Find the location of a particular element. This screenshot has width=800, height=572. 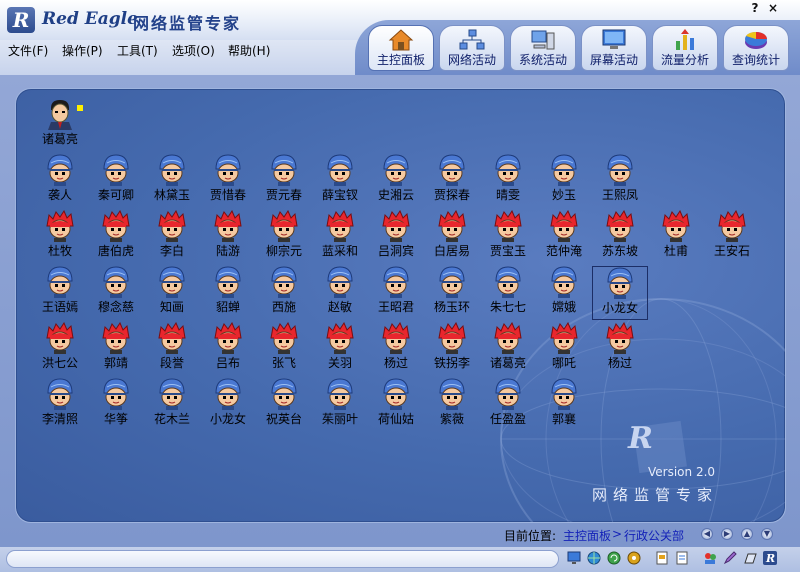

user-avatar: 吕洞宾 is located at coordinates (396, 237).